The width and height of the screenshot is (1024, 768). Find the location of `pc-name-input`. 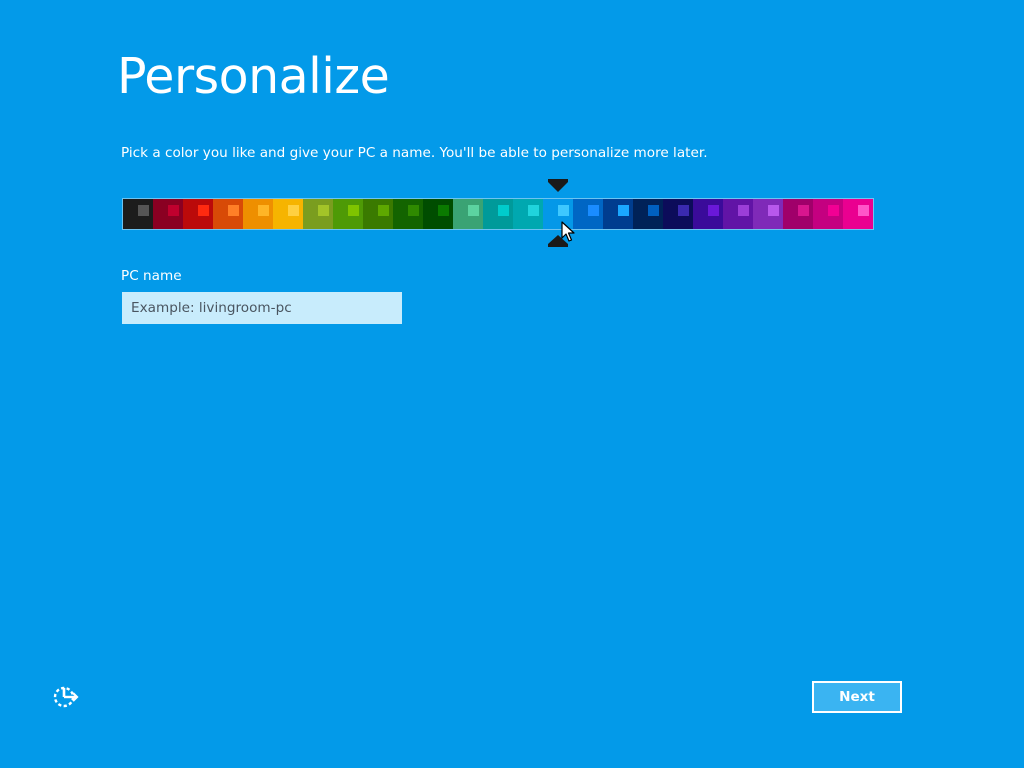

pc-name-input is located at coordinates (262, 308).